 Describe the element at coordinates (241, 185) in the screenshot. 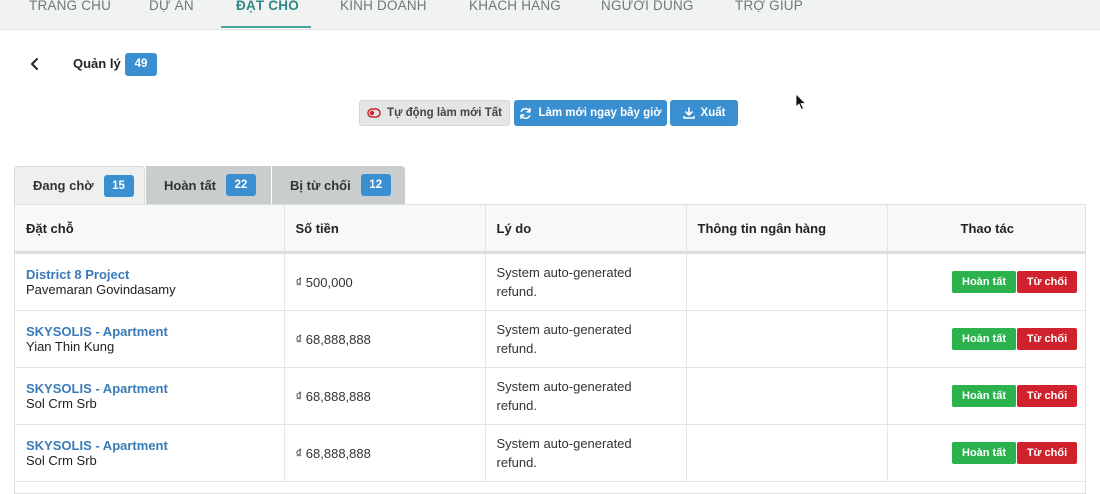

I see `tab-completed-count: 22` at that location.